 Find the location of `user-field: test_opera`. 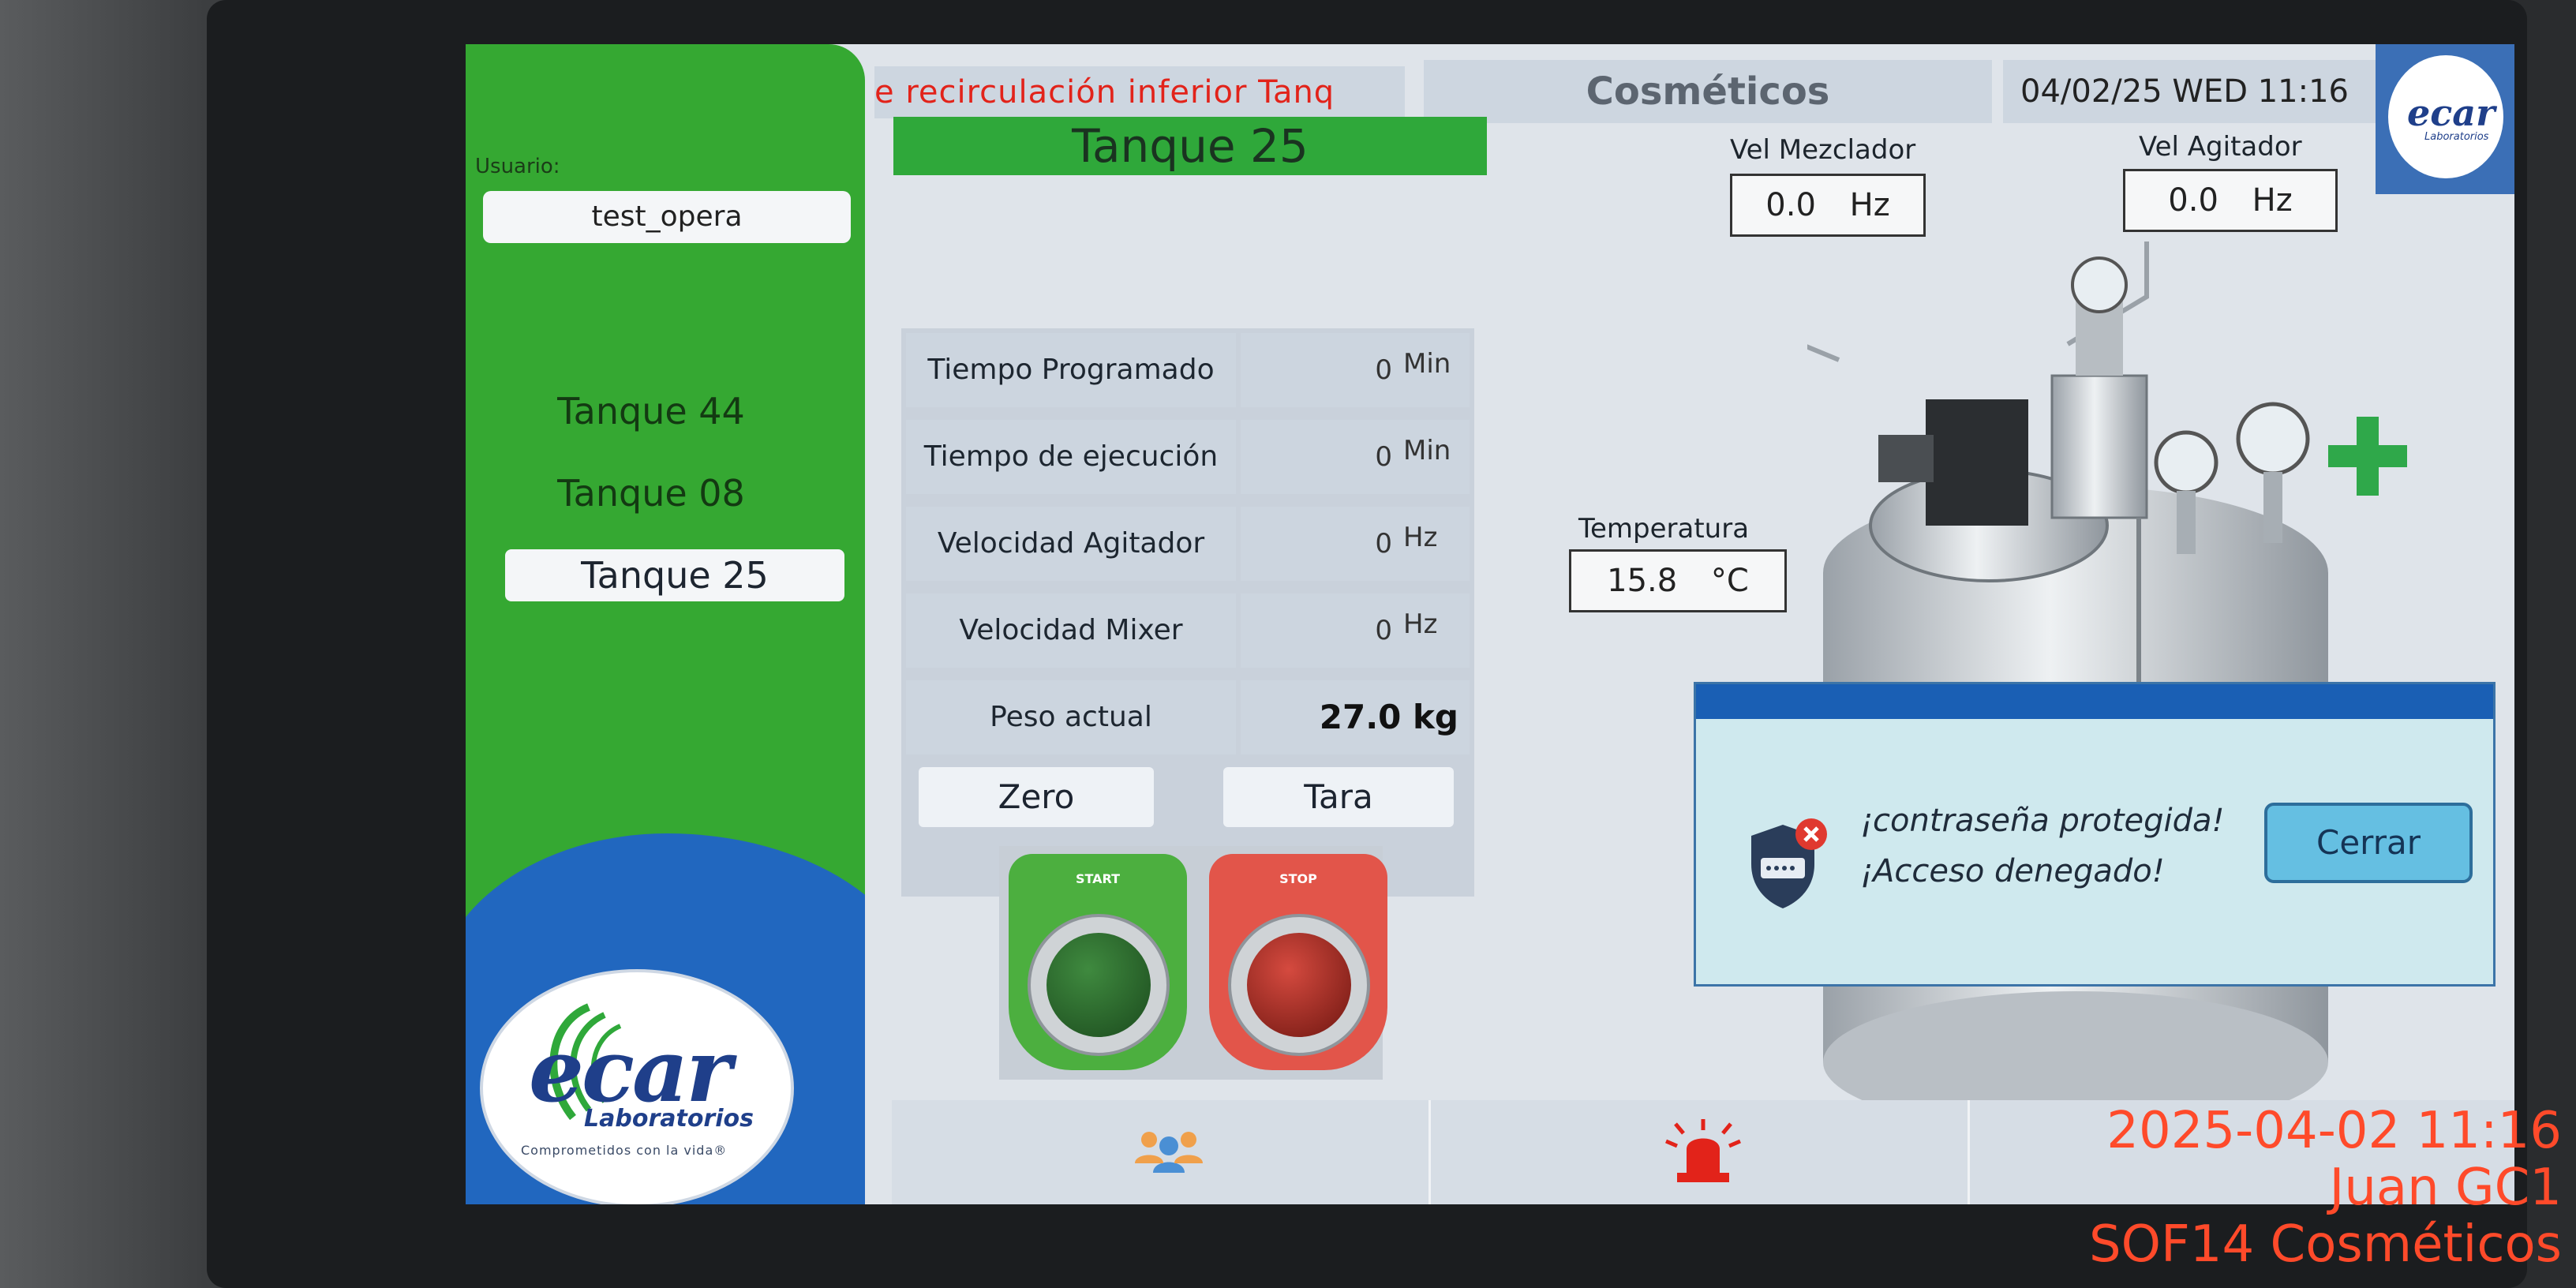

user-field: test_opera is located at coordinates (667, 217).